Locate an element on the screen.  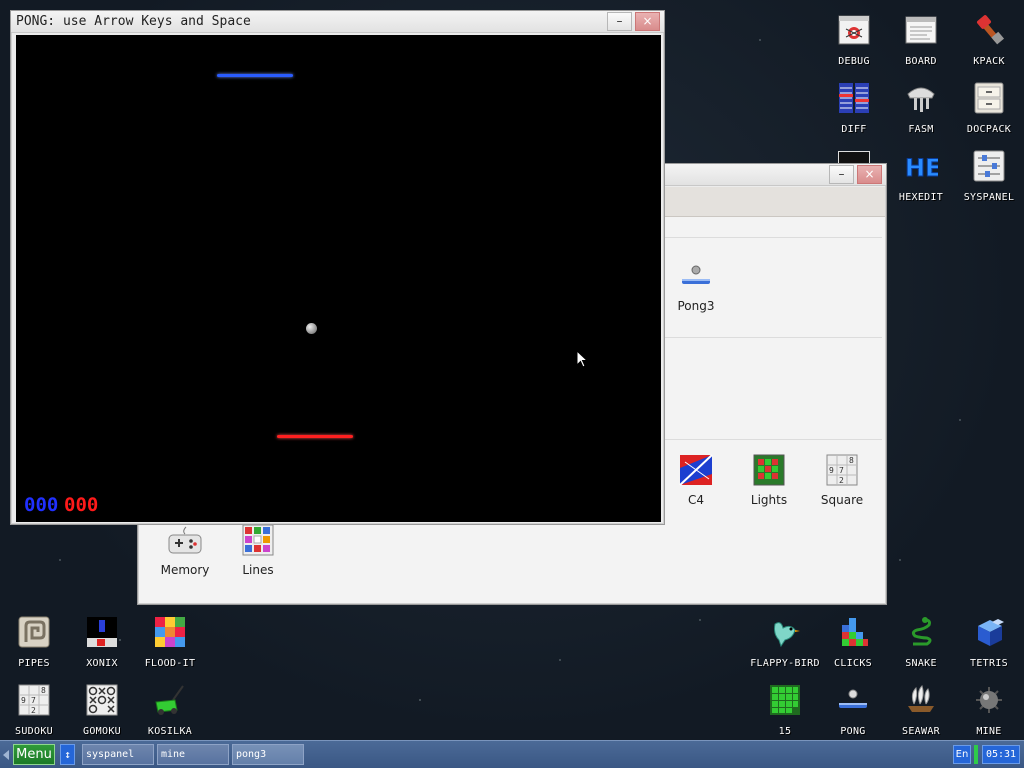
desktop-icon-mine: MINE is located at coordinates (989, 714).